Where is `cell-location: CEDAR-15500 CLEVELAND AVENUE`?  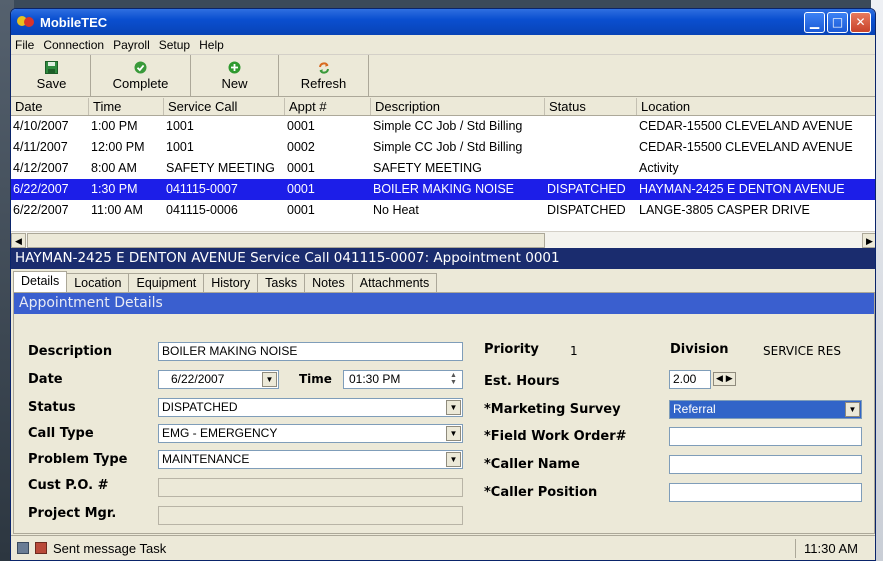
cell-location: CEDAR-15500 CLEVELAND AVENUE is located at coordinates (746, 126).